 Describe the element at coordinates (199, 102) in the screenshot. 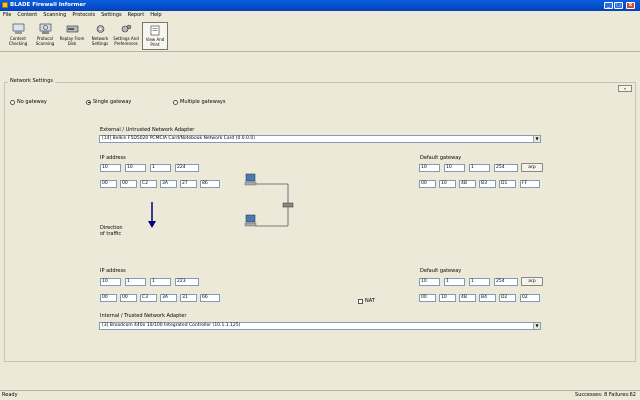

I see `radio-multiple-gateways: Multiple gateways` at that location.